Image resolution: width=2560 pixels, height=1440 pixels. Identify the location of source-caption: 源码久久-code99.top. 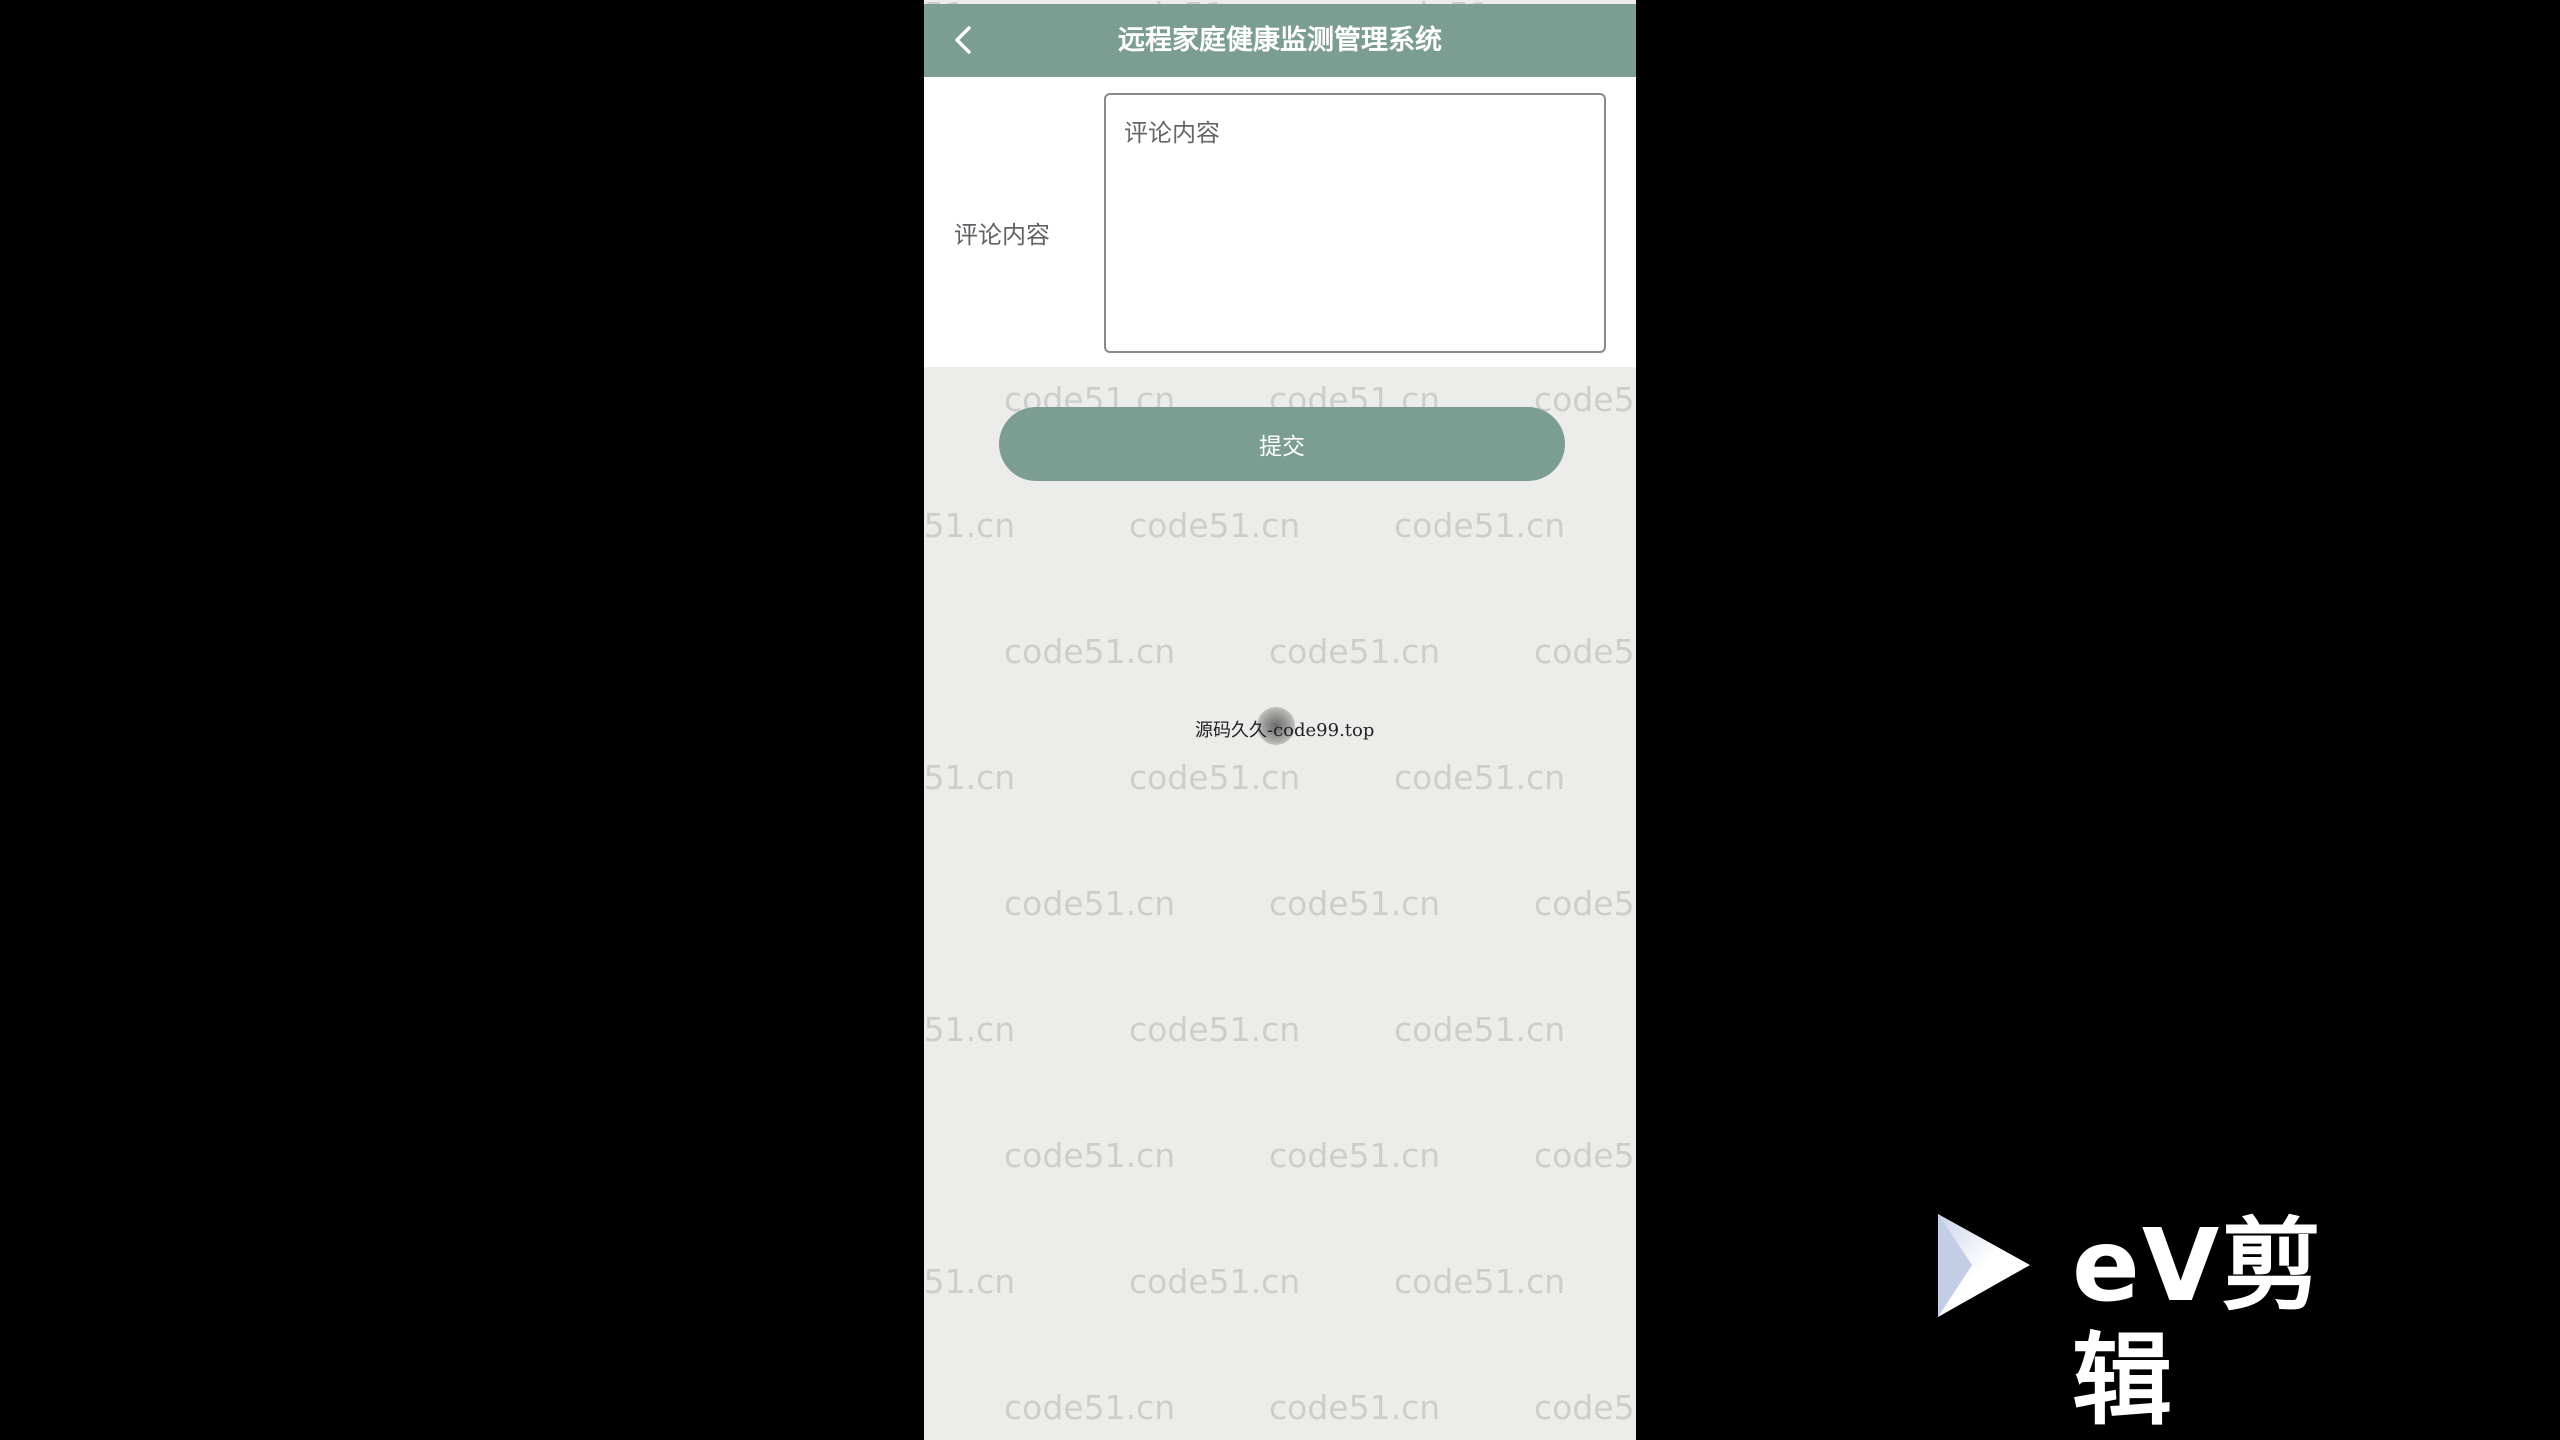
(1285, 730).